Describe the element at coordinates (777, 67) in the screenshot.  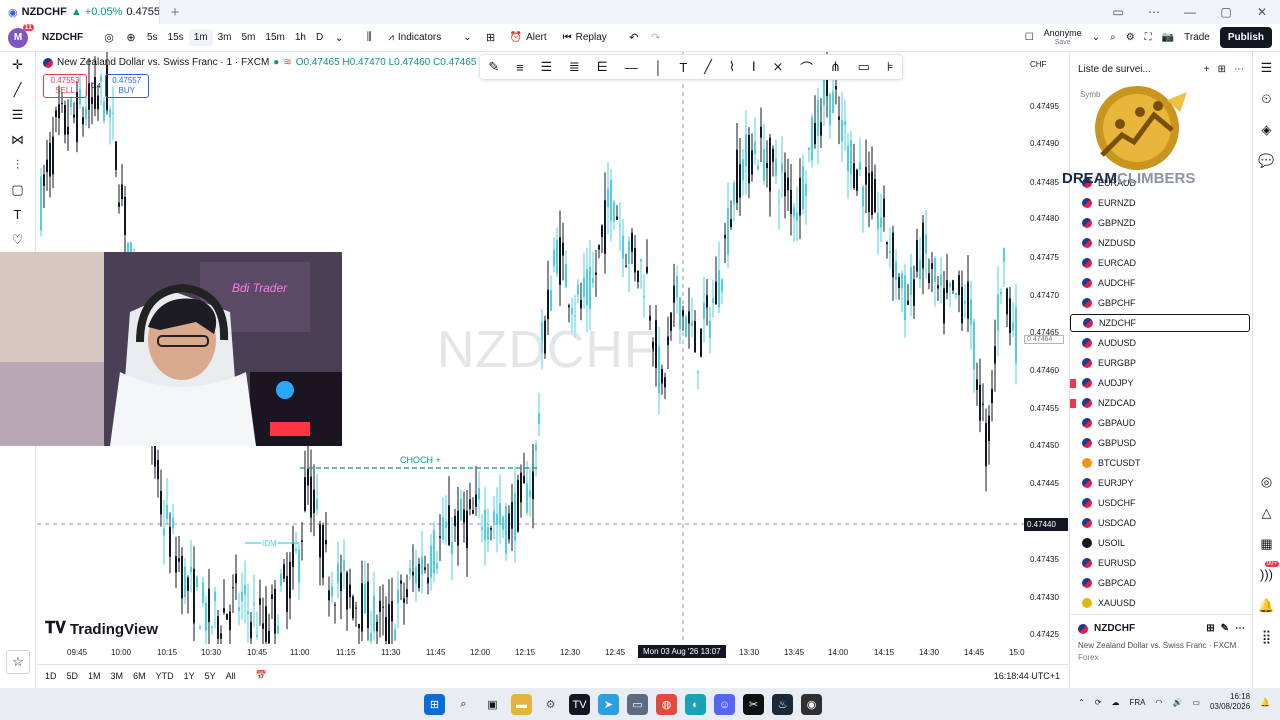
I see `cross-lines-icon: ⨯` at that location.